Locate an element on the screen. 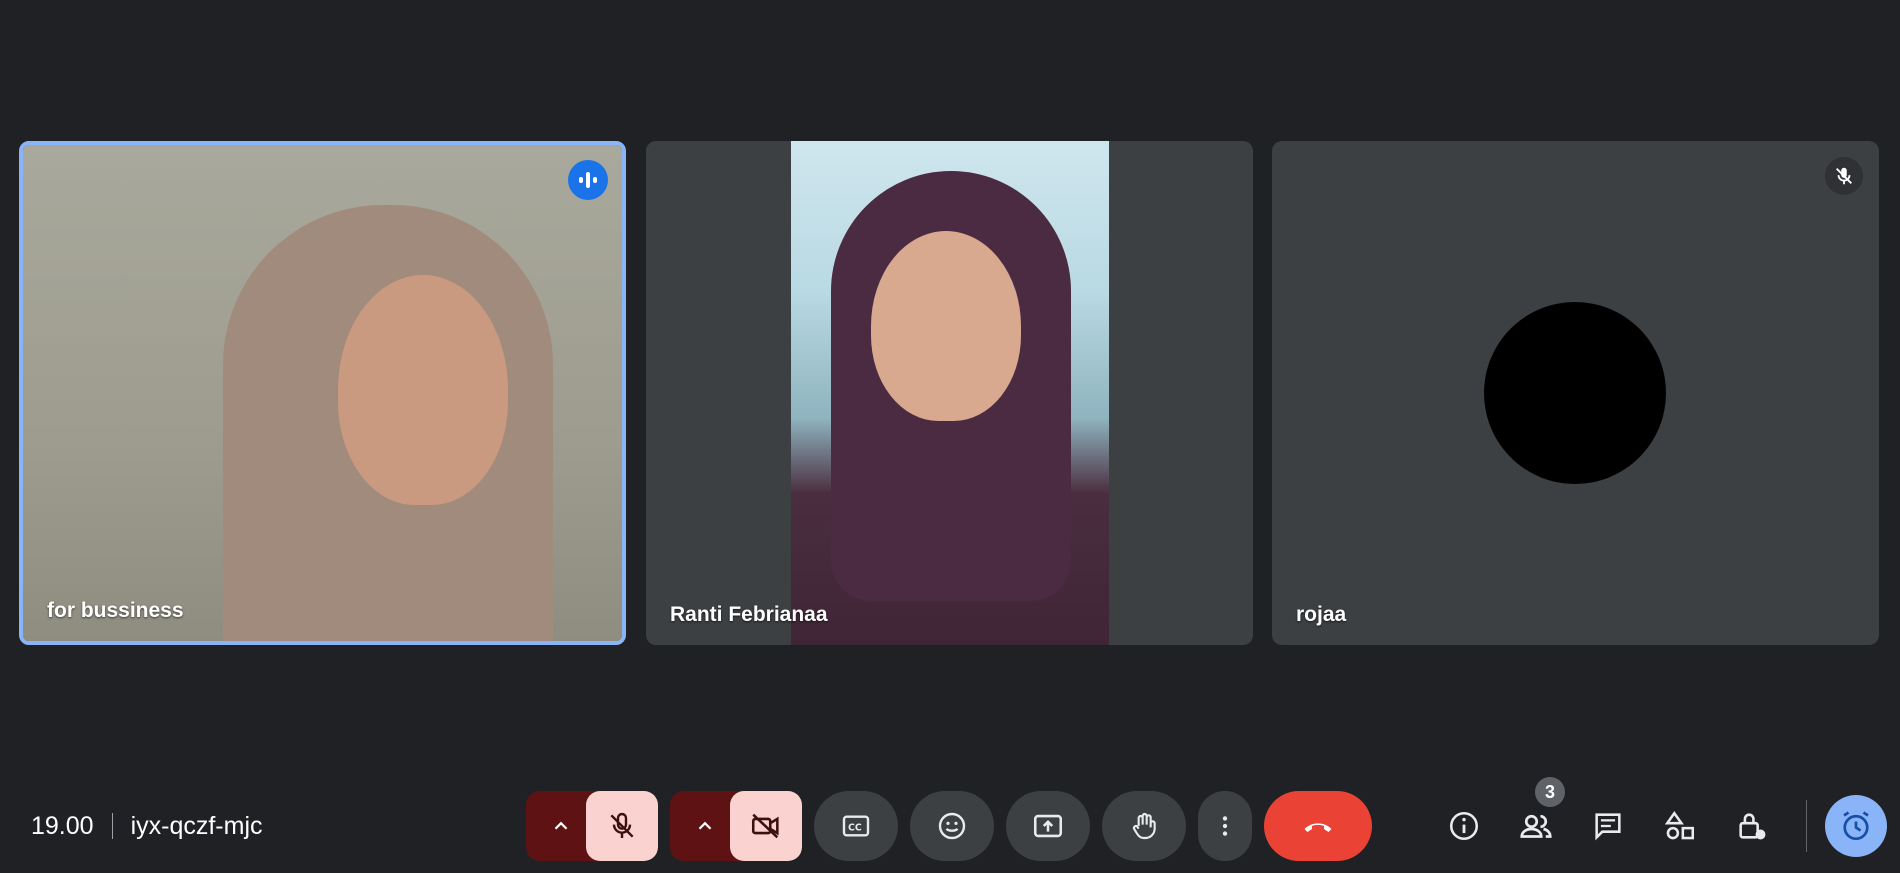  lock-person-icon is located at coordinates (1752, 826).